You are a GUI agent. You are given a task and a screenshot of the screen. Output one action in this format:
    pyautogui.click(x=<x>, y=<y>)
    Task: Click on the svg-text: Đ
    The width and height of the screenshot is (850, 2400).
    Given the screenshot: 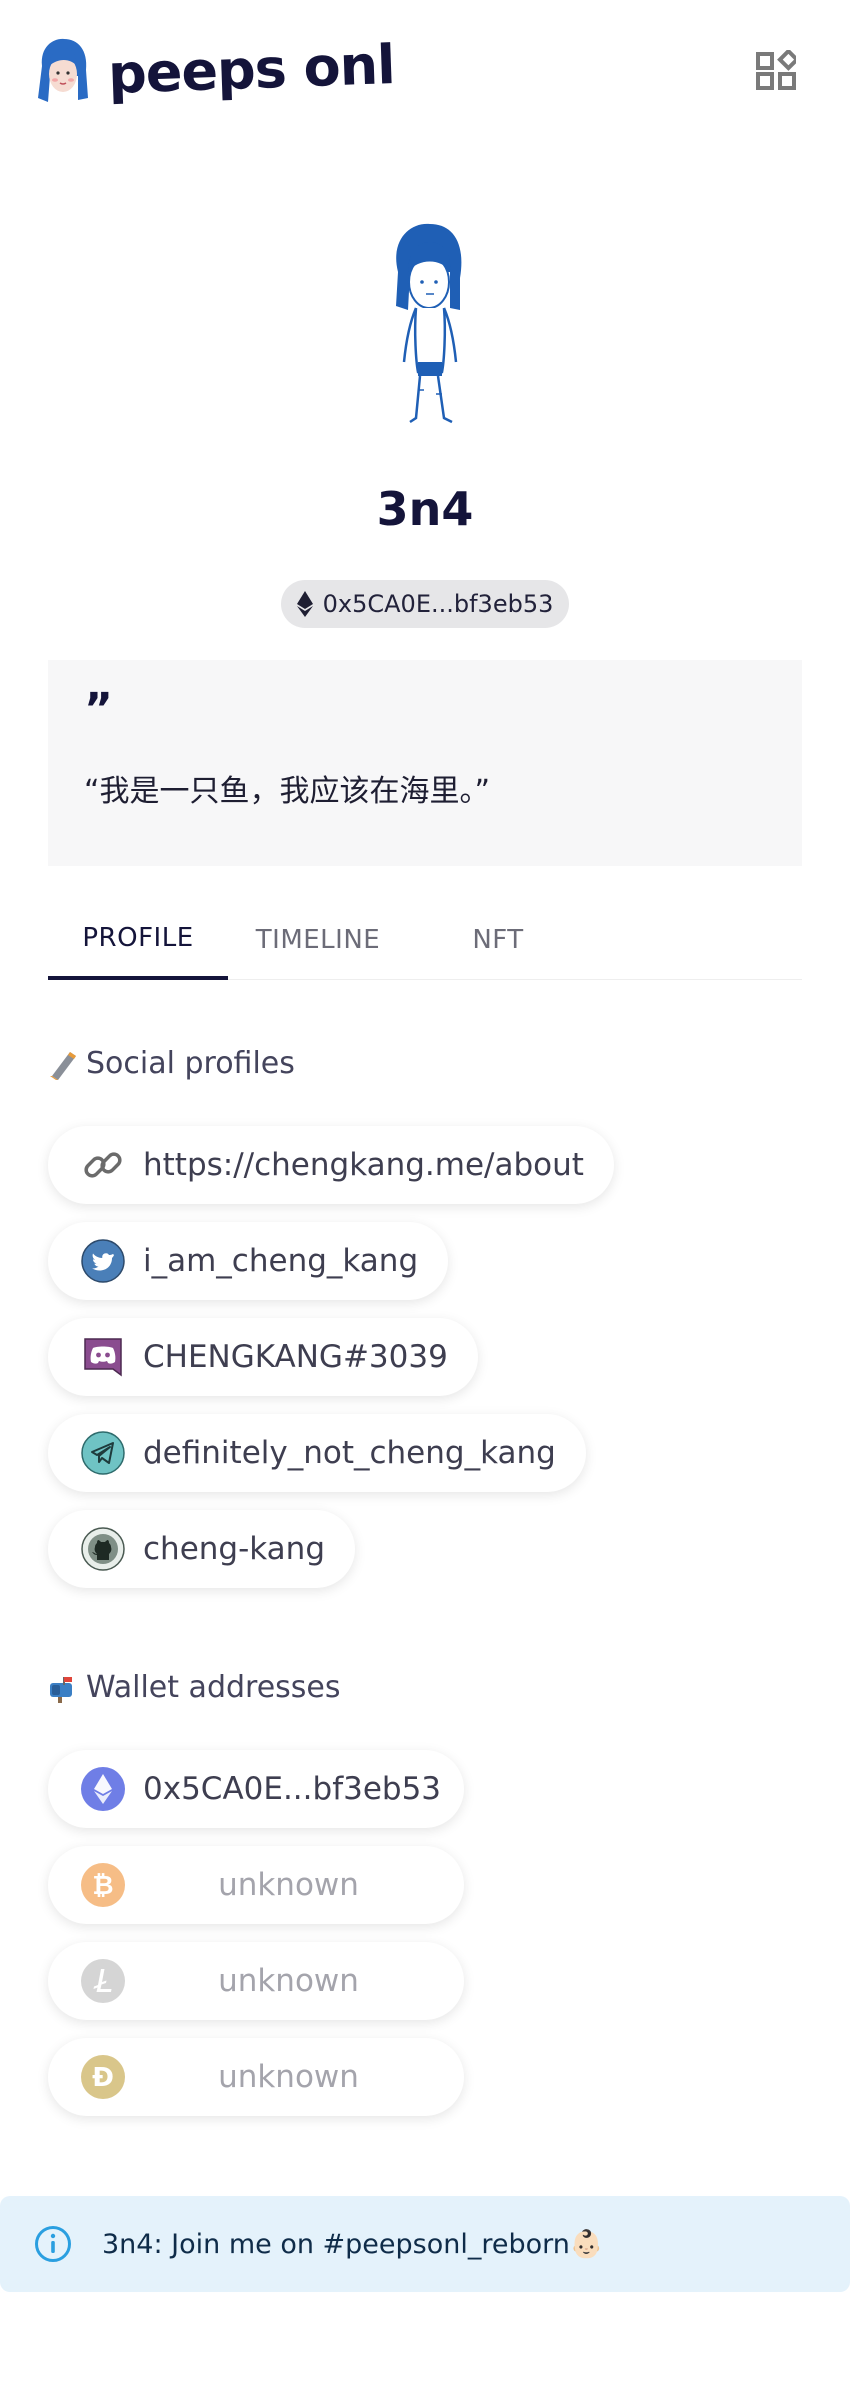 What is the action you would take?
    pyautogui.click(x=103, y=2078)
    